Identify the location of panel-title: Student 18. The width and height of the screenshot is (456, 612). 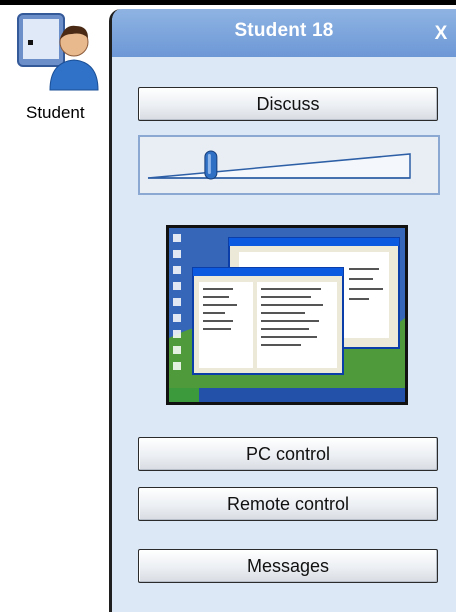
(284, 30).